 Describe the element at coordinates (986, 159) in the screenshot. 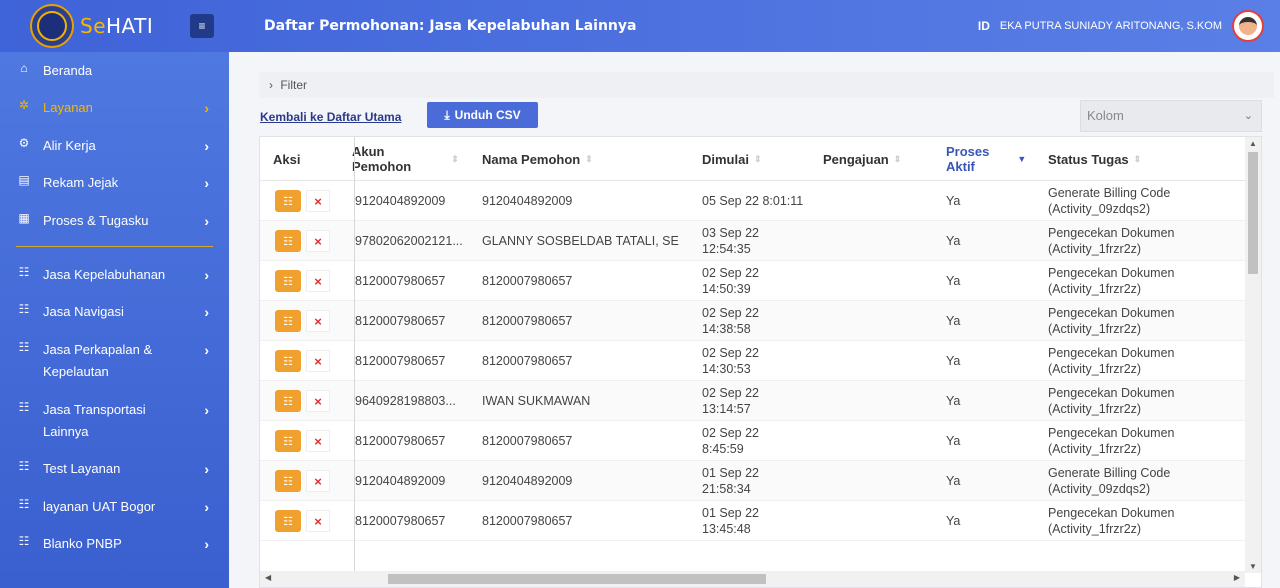

I see `col-header-proses-aktif: Proses Aktif ▼` at that location.